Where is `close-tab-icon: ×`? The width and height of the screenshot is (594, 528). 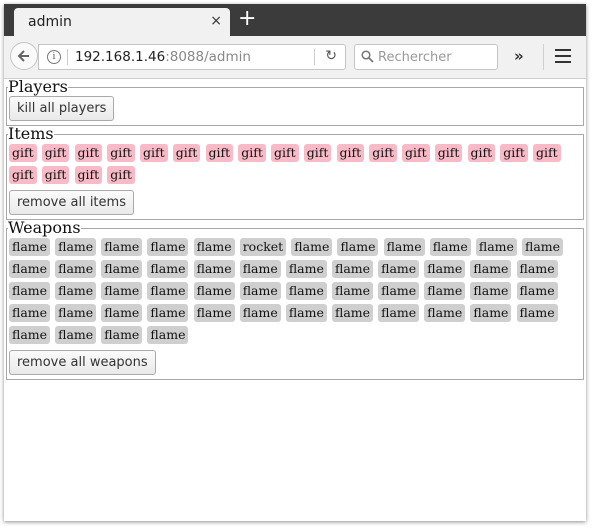 close-tab-icon: × is located at coordinates (216, 21).